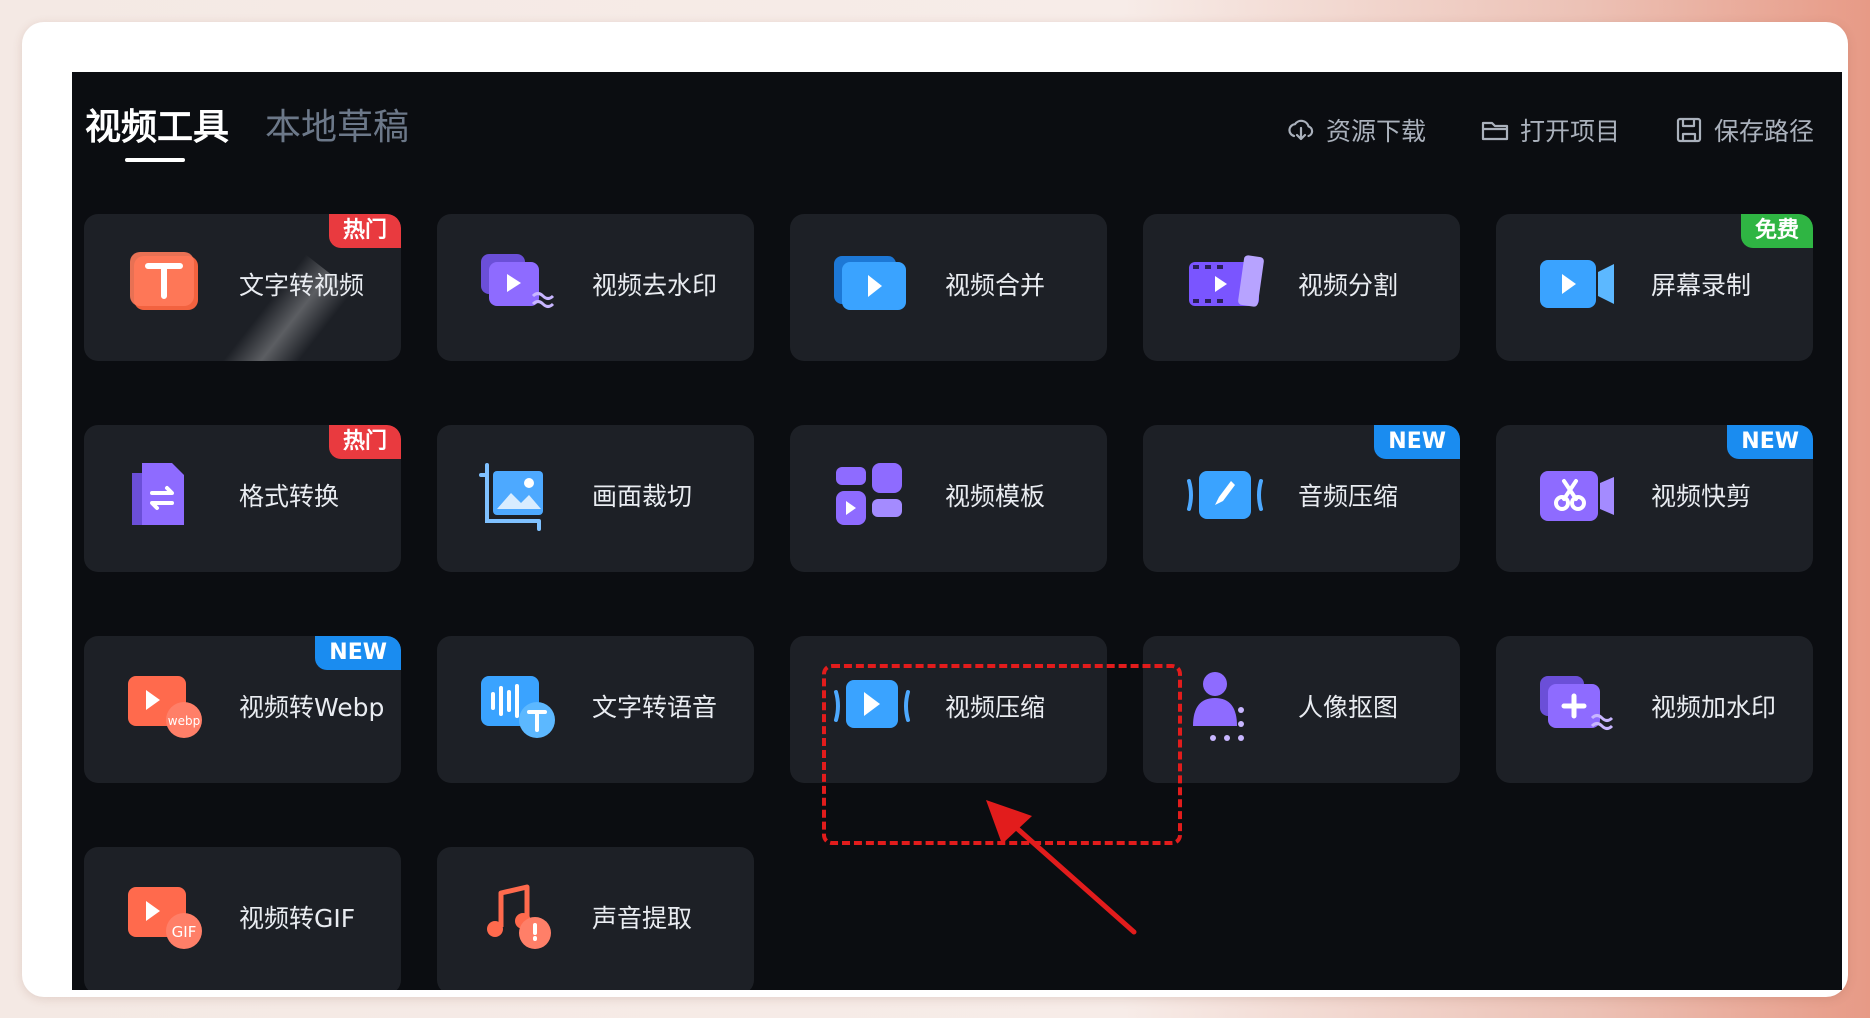 The image size is (1870, 1018). What do you see at coordinates (655, 285) in the screenshot?
I see `tool-label: 视频去水印` at bounding box center [655, 285].